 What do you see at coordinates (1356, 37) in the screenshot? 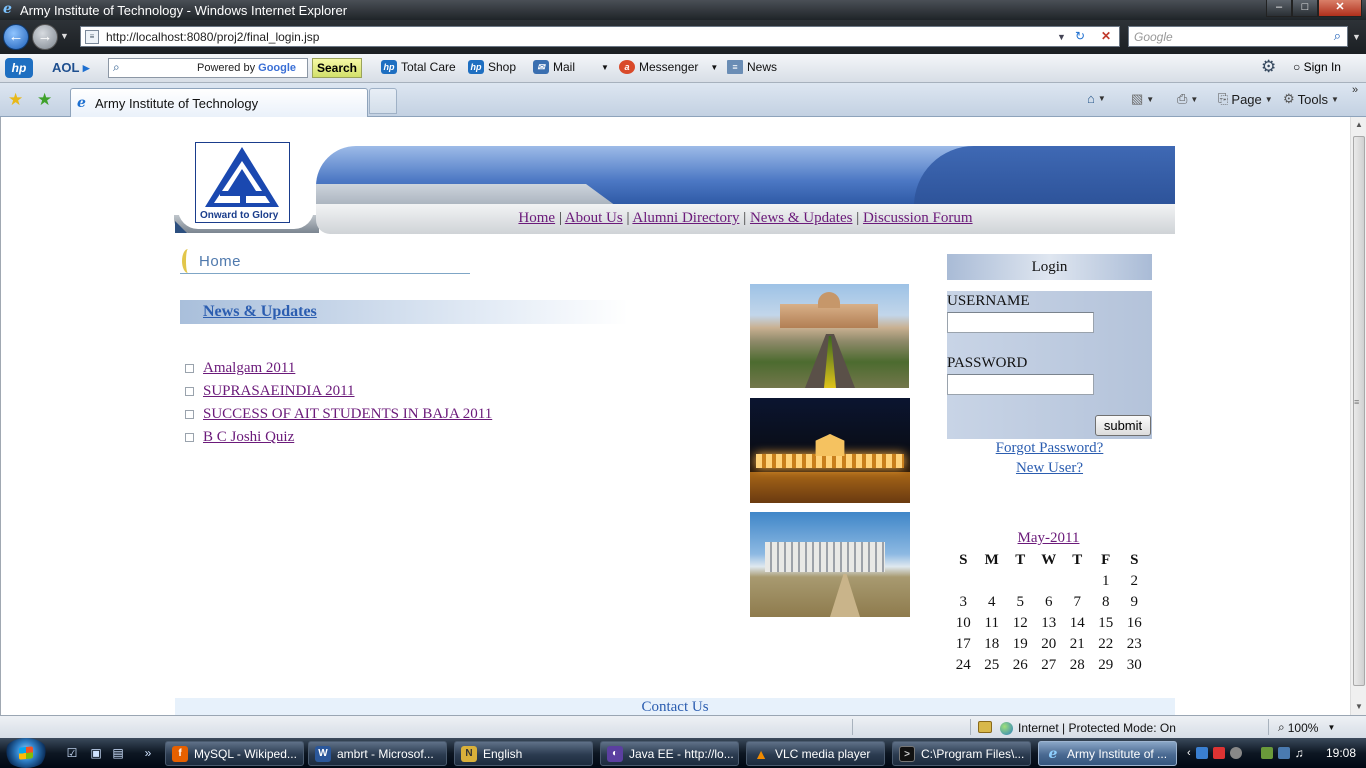
I see `search-options-dropdown: ▼` at bounding box center [1356, 37].